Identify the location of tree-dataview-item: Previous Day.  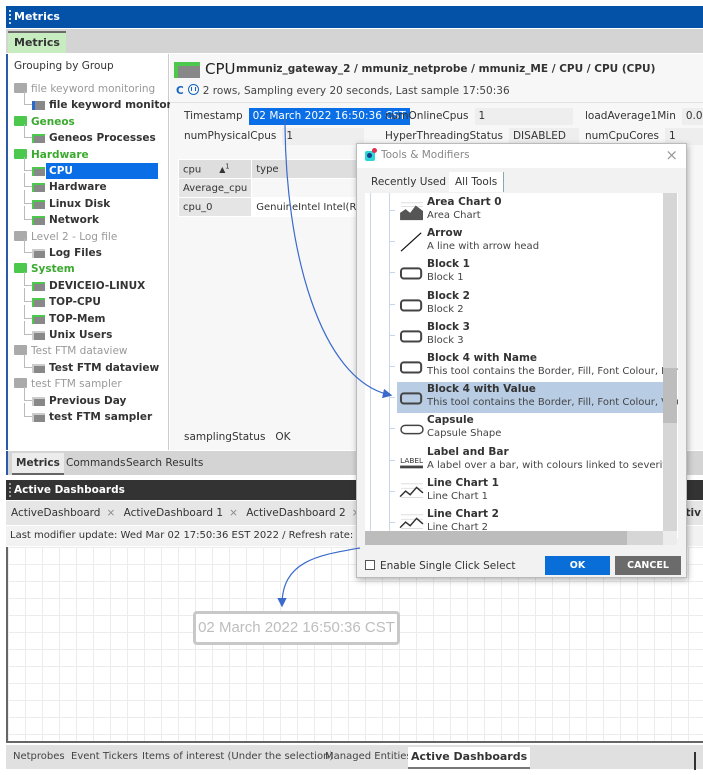
(74, 397).